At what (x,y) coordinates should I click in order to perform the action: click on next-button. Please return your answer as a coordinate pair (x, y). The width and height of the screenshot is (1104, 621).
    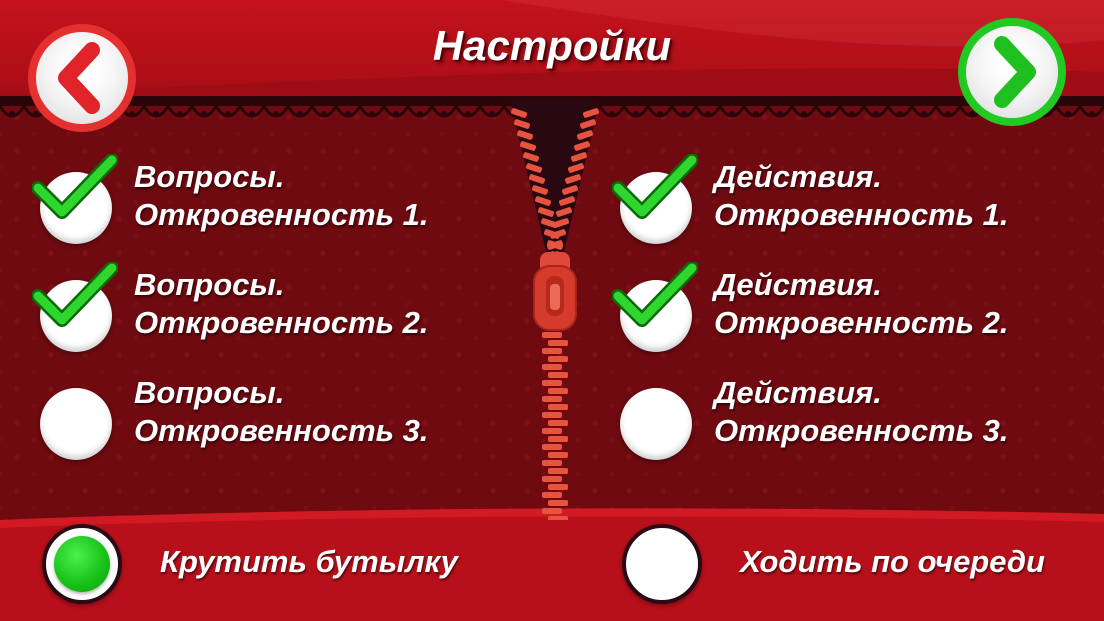
    Looking at the image, I should click on (1012, 72).